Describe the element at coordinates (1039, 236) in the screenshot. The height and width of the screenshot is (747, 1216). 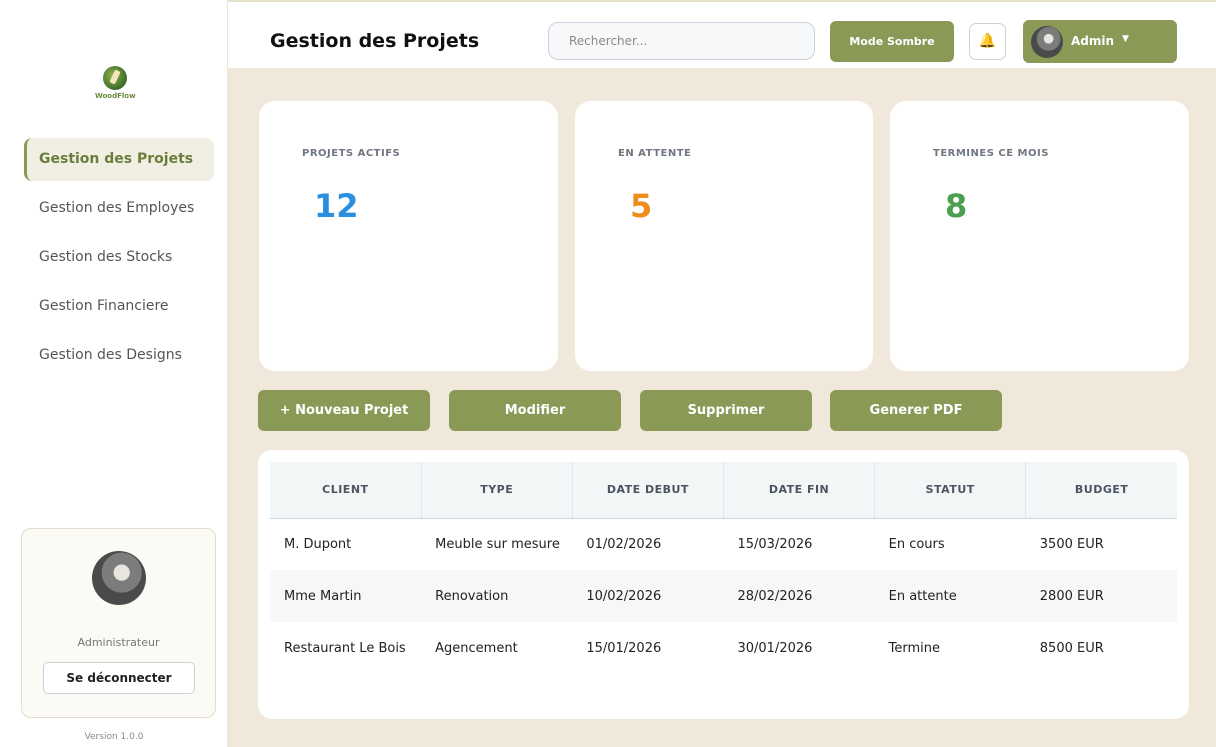
I see `stat-card-termines: TERMINES CE MOIS 8` at that location.